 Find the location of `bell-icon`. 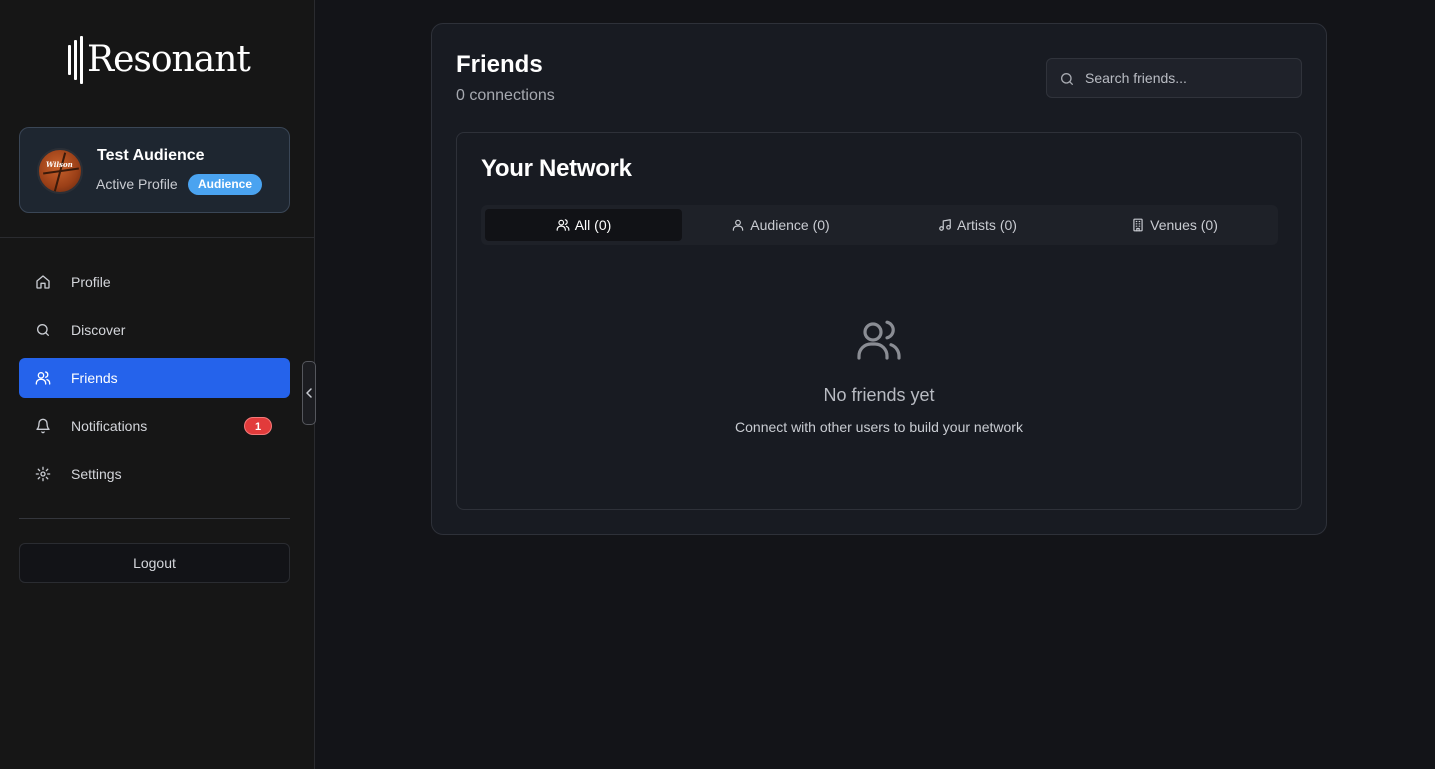

bell-icon is located at coordinates (43, 426).